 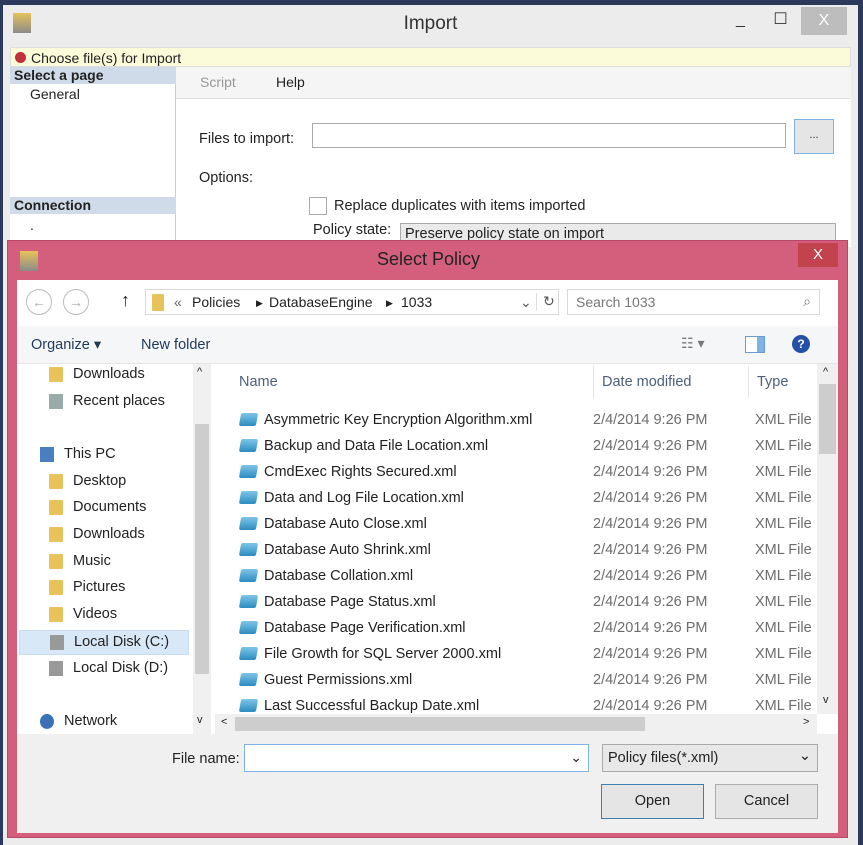 I want to click on nav-label: Network, so click(x=91, y=721).